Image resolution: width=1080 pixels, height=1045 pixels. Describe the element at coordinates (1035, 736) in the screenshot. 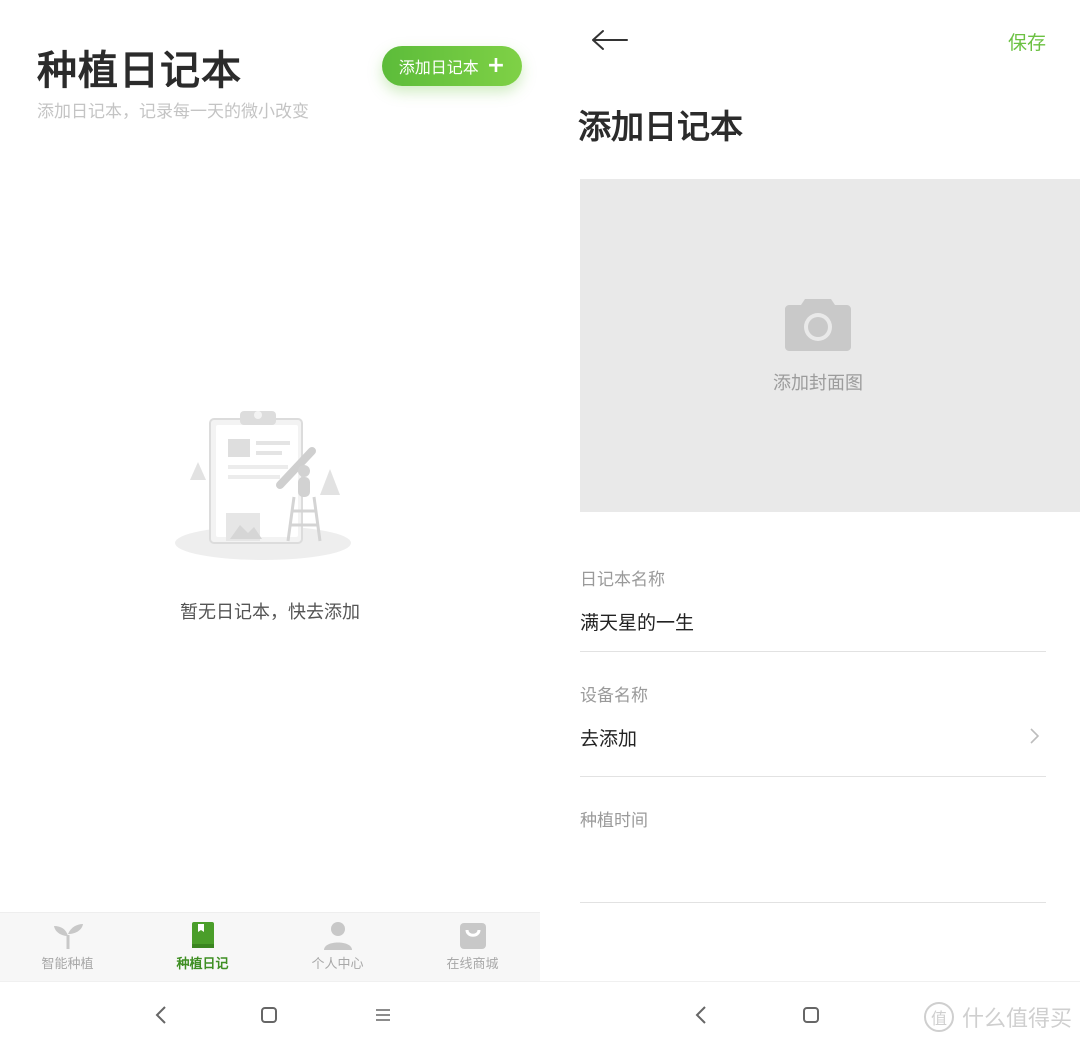

I see `chevron-right-icon` at that location.